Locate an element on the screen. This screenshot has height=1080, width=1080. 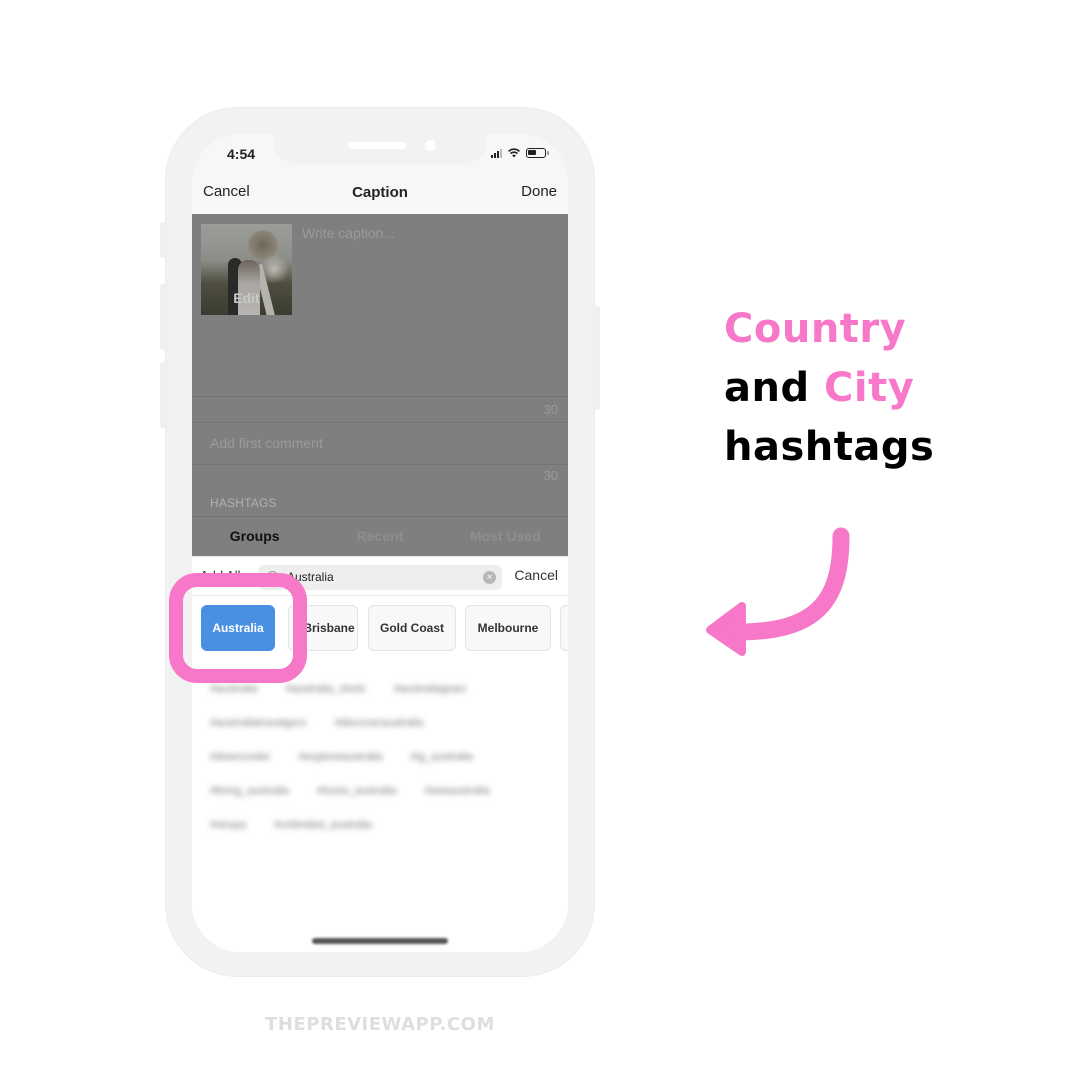
hashtag: #australiatravelguru is located at coordinates (258, 723).